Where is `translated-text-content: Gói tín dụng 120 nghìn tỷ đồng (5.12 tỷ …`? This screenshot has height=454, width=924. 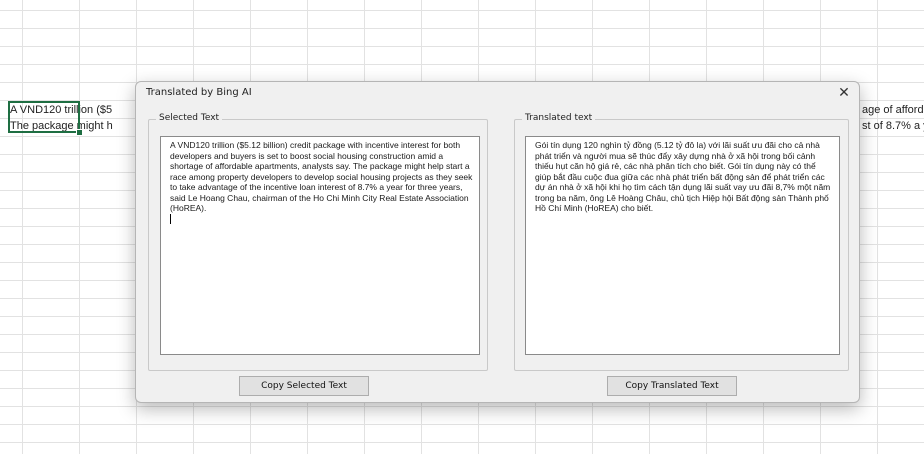
translated-text-content: Gói tín dụng 120 nghìn tỷ đồng (5.12 tỷ … is located at coordinates (683, 176).